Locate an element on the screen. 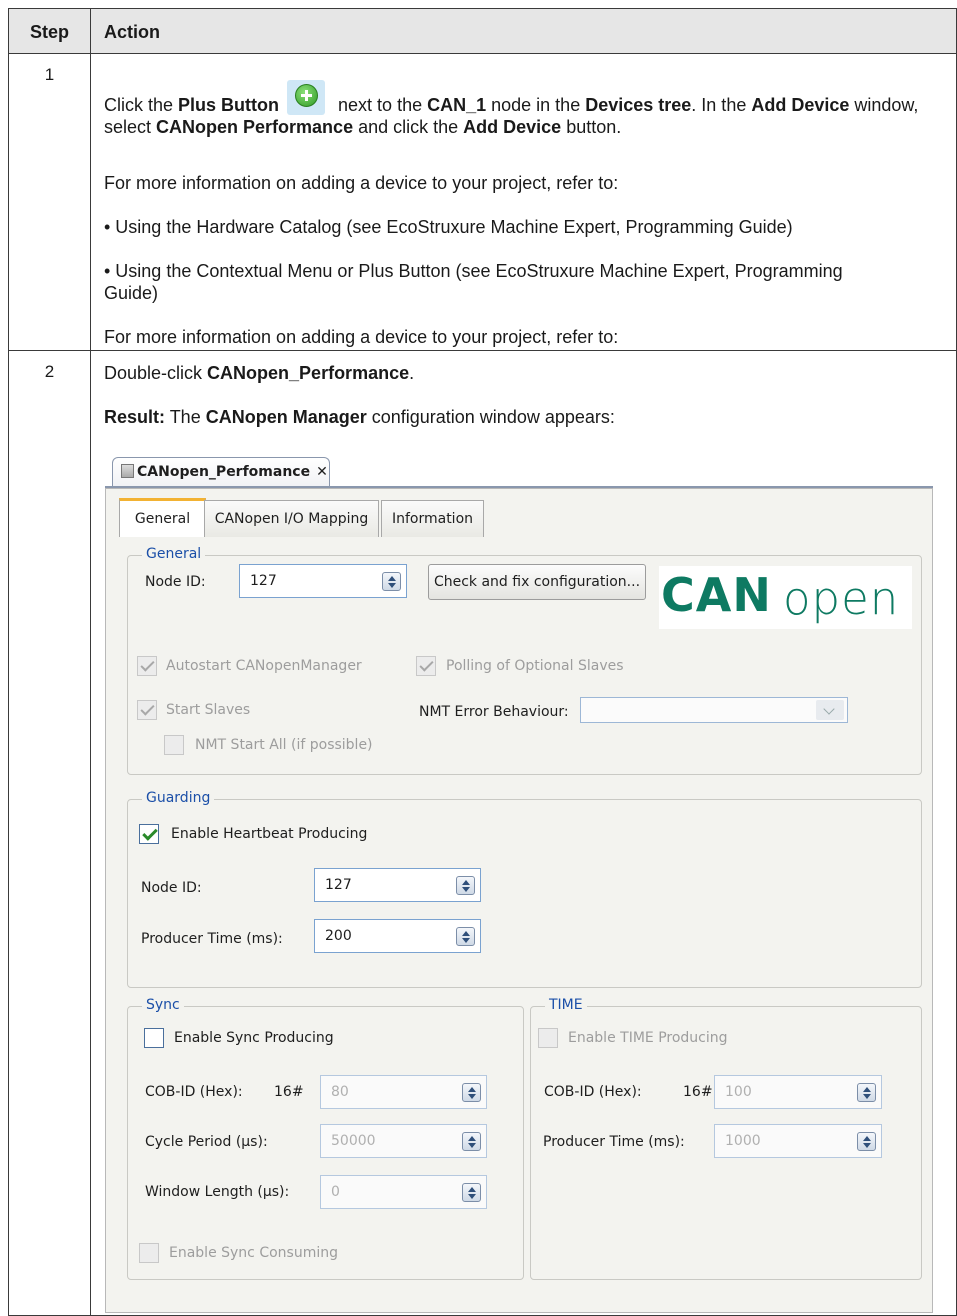 The height and width of the screenshot is (1316, 957). instruction-paragraph: Double-click CANopen_Performance. is located at coordinates (259, 373).